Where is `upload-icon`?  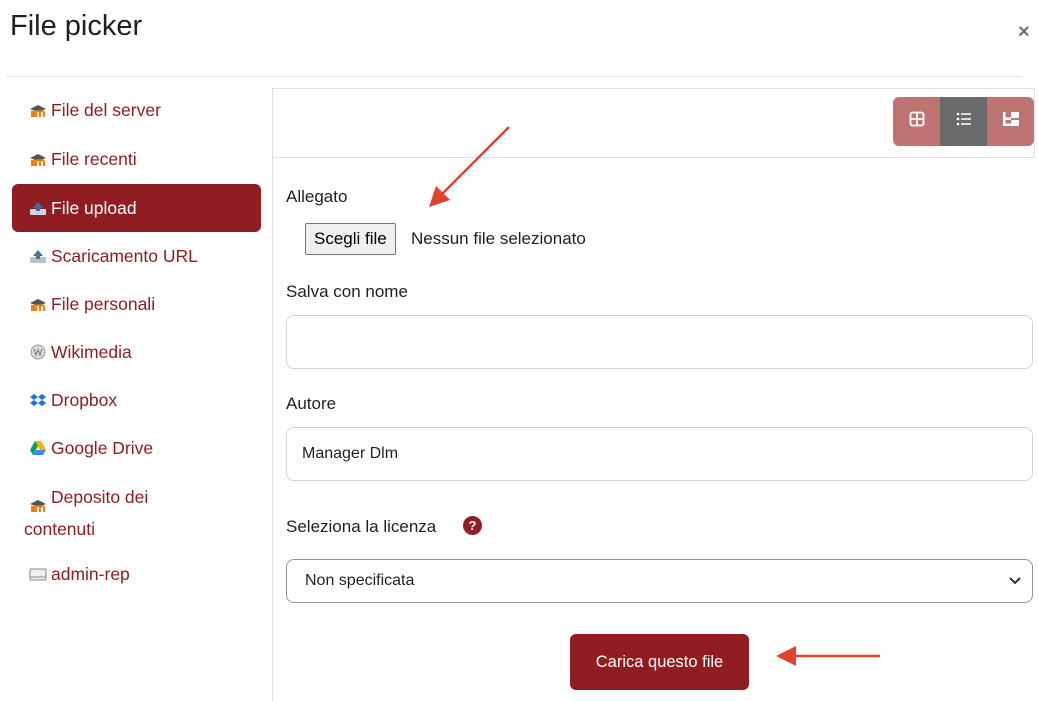
upload-icon is located at coordinates (38, 208).